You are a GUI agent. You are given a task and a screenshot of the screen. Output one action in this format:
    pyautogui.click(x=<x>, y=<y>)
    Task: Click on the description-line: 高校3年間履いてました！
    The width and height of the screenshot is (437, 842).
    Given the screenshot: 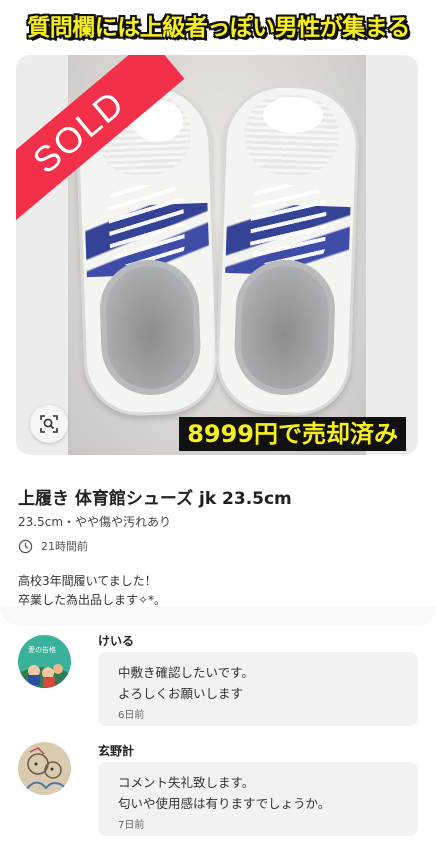 What is the action you would take?
    pyautogui.click(x=87, y=581)
    